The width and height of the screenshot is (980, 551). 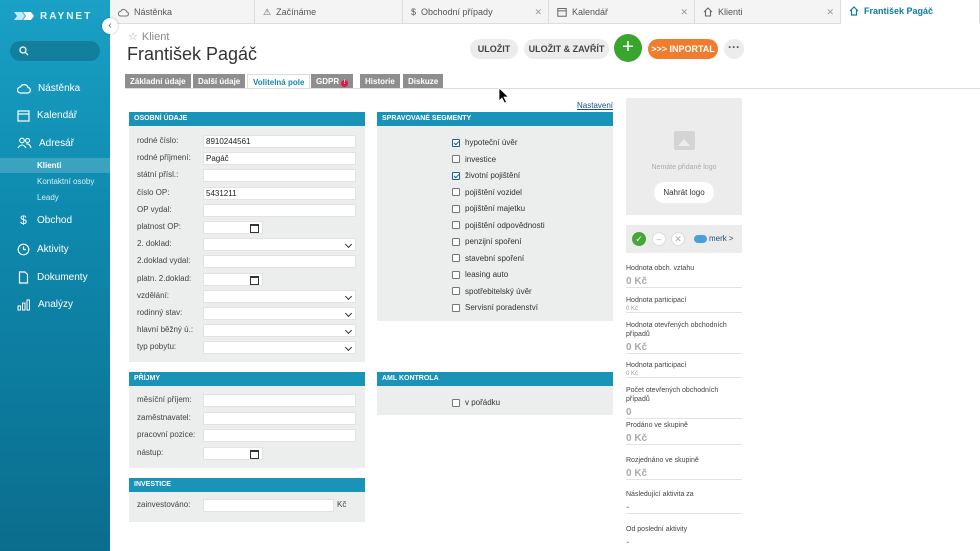 What do you see at coordinates (487, 192) in the screenshot?
I see `segment-checkbox: pojištění vozidel` at bounding box center [487, 192].